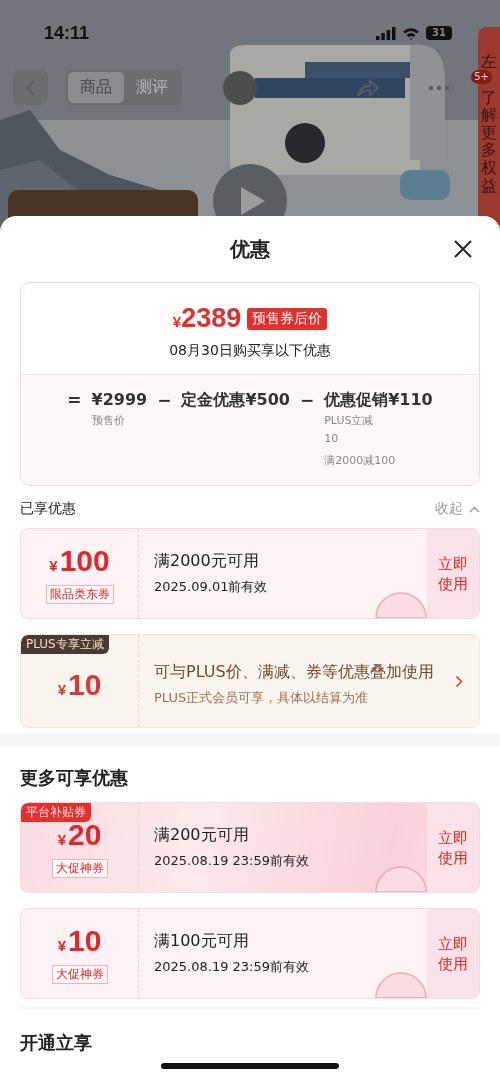 The width and height of the screenshot is (500, 1082). What do you see at coordinates (349, 421) in the screenshot?
I see `term-note: PLUS立减` at bounding box center [349, 421].